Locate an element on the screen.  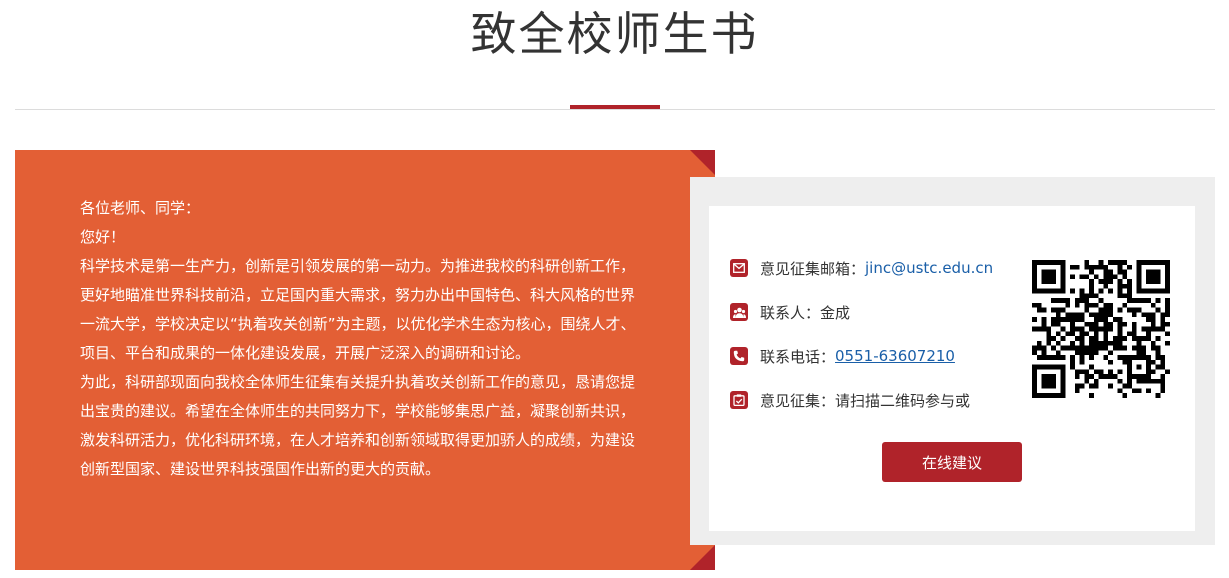
person-label: 联系人： is located at coordinates (790, 312).